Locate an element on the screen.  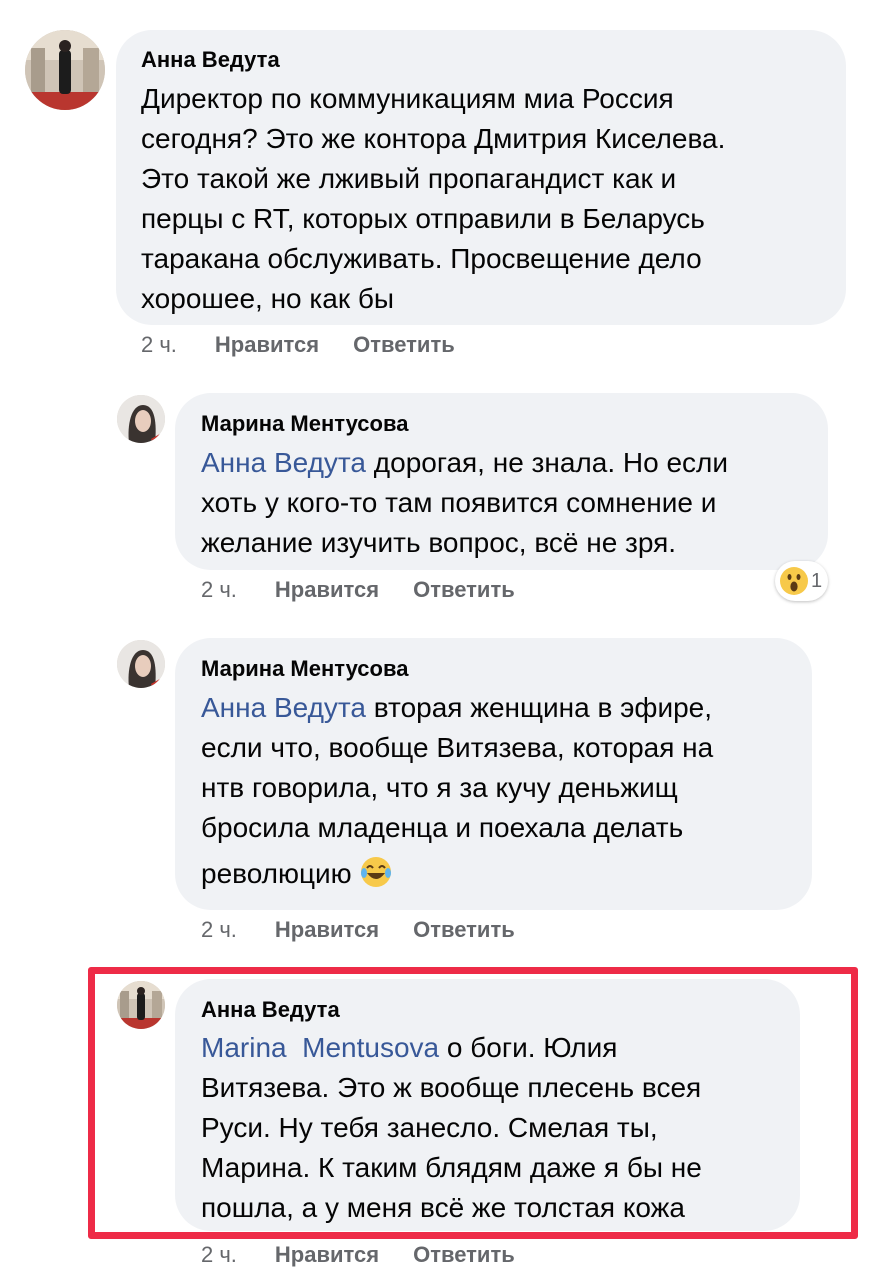
comment-text-line: революцию is located at coordinates (503, 874).